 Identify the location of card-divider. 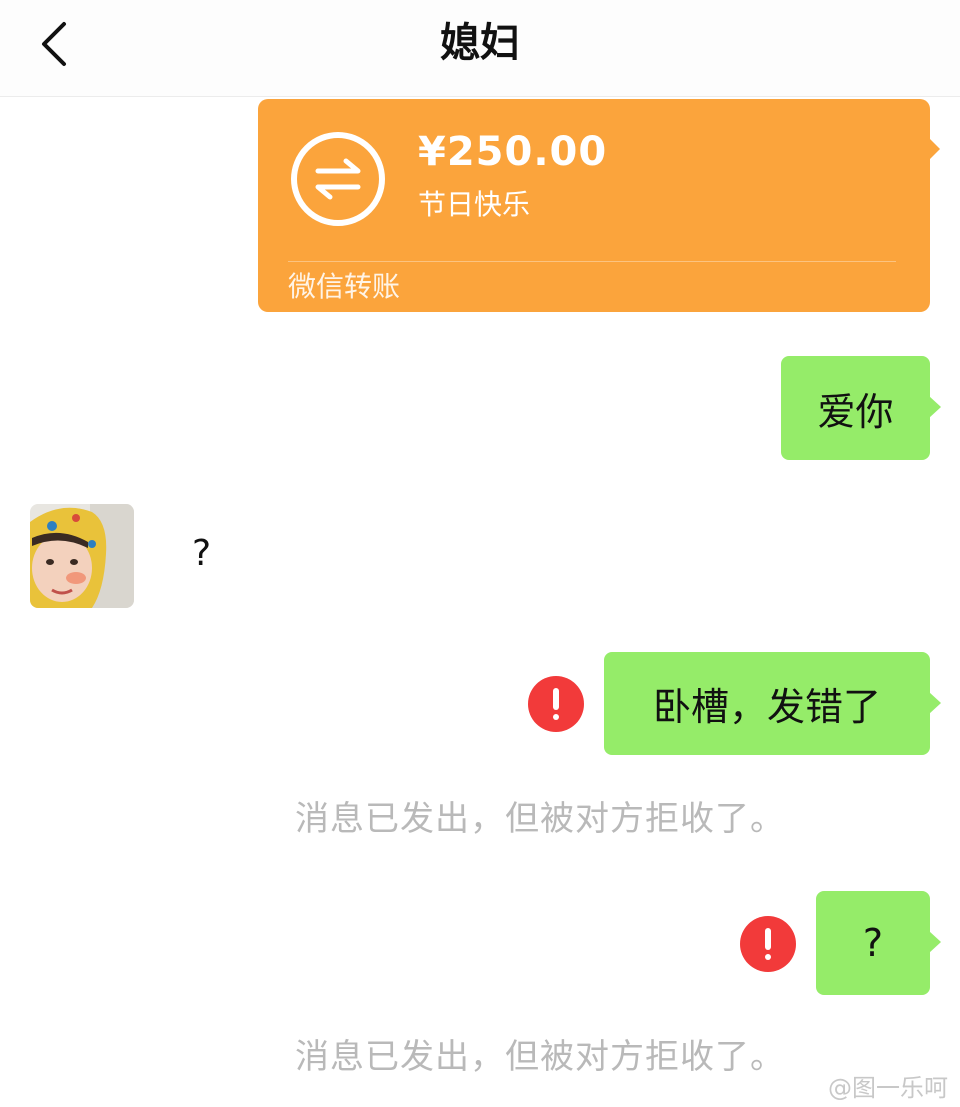
(592, 261).